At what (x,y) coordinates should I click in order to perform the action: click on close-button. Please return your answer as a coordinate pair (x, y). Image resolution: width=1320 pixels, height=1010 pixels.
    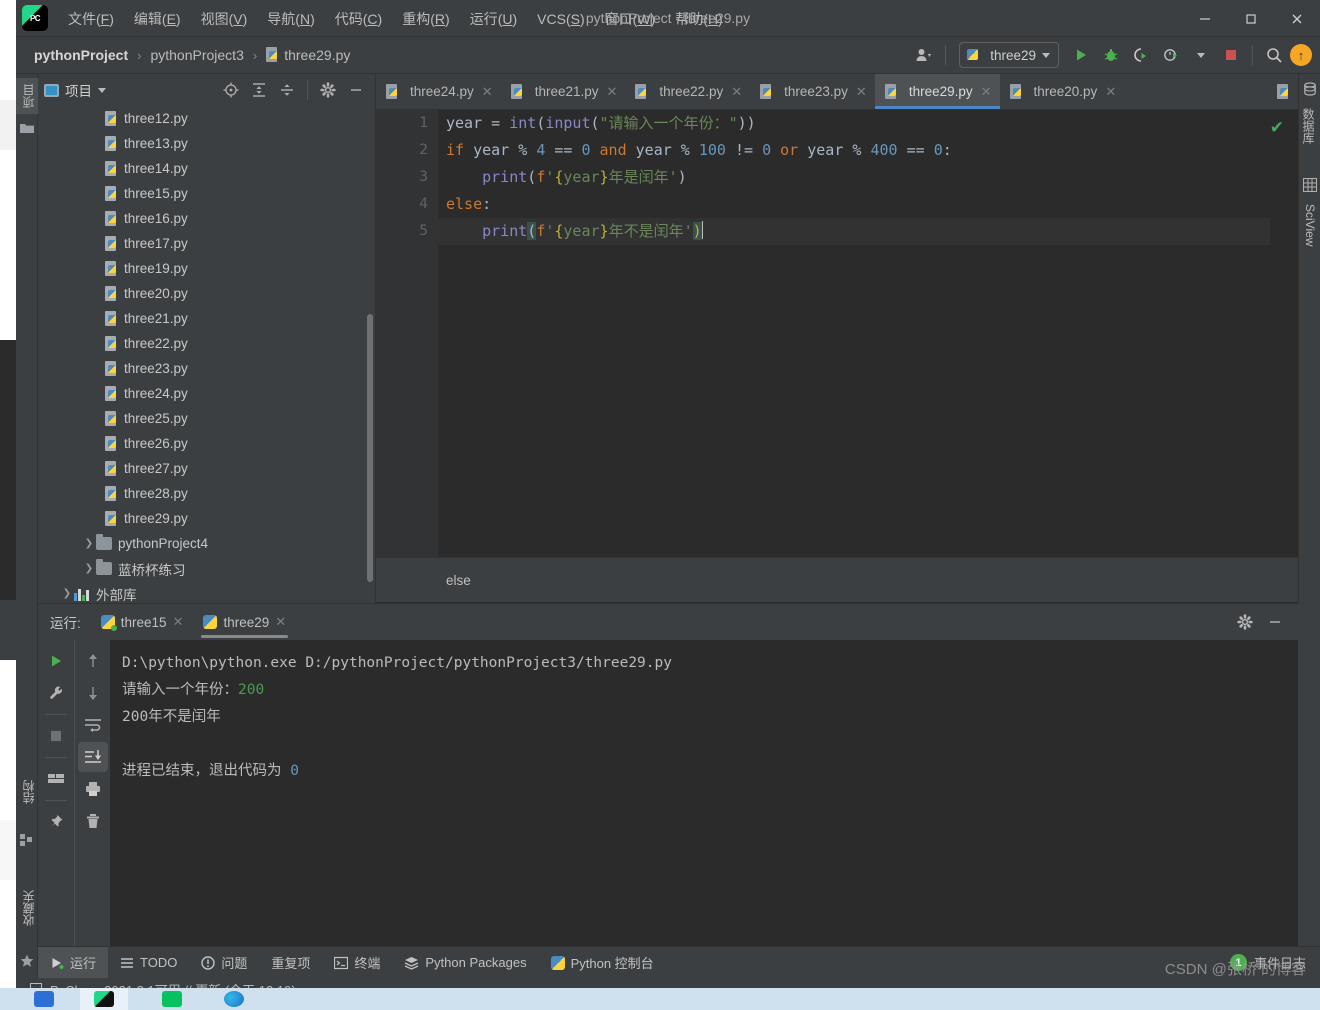
    Looking at the image, I should click on (1297, 18).